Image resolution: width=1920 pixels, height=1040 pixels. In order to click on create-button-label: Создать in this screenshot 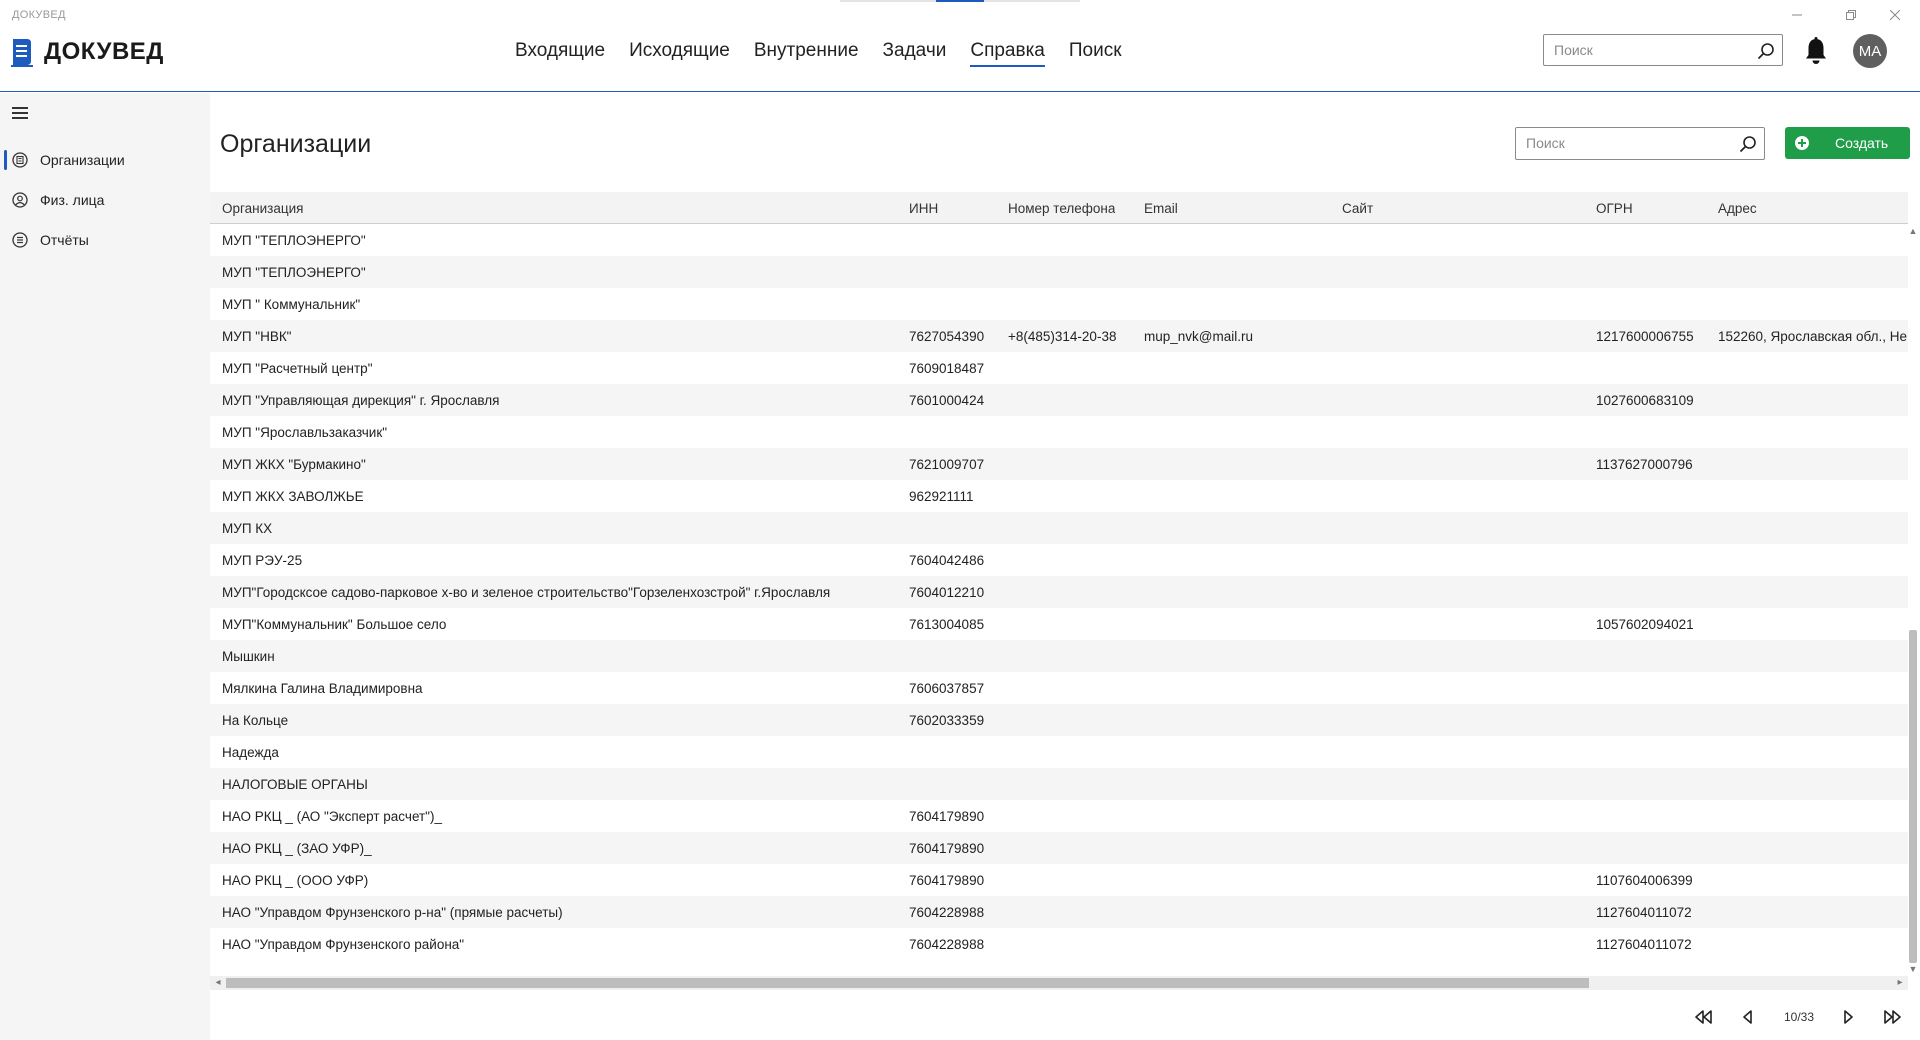, I will do `click(1862, 143)`.